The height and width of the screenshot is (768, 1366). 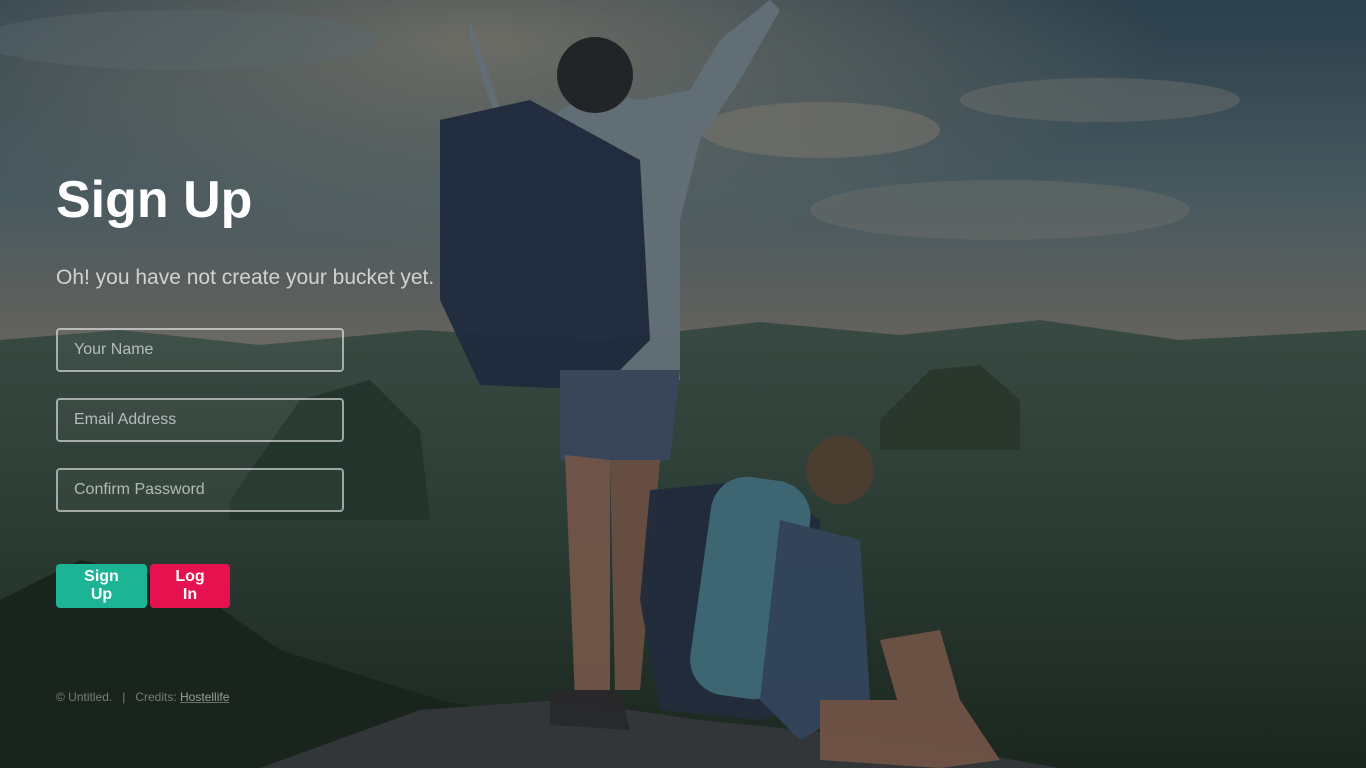 What do you see at coordinates (200, 350) in the screenshot?
I see `name-input` at bounding box center [200, 350].